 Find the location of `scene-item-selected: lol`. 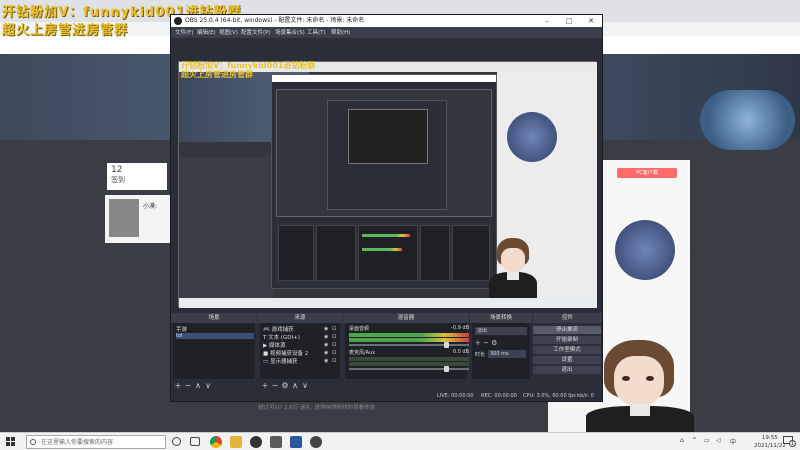

scene-item-selected: lol is located at coordinates (215, 336).